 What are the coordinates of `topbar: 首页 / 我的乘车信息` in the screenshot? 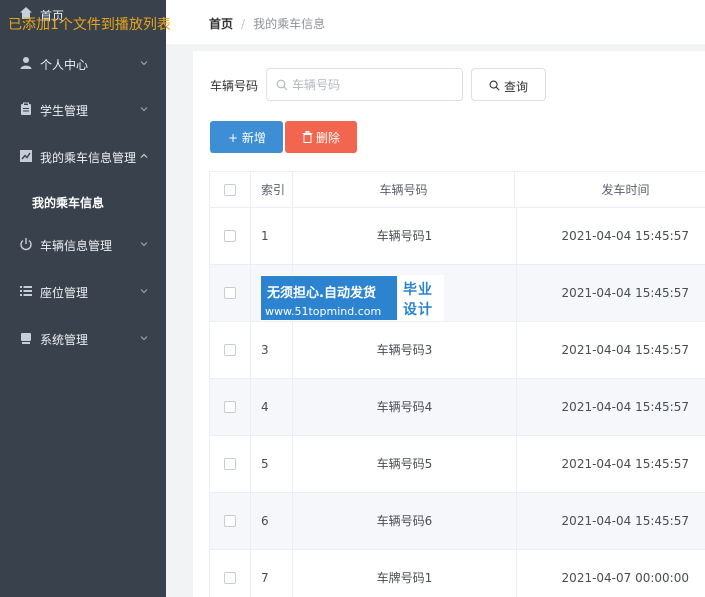 It's located at (435, 22).